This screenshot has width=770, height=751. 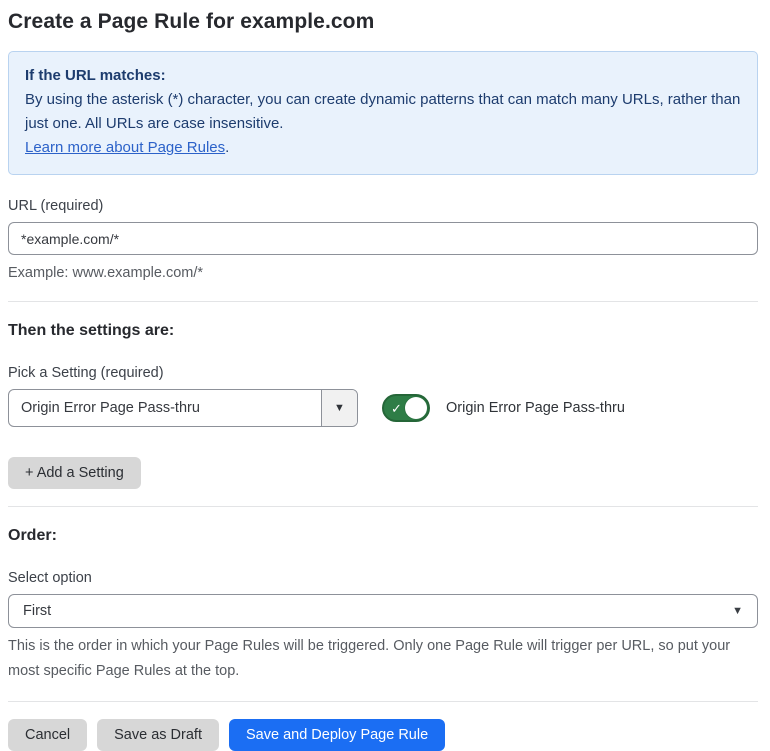 I want to click on settings-section-heading: Then the settings are:, so click(x=91, y=330).